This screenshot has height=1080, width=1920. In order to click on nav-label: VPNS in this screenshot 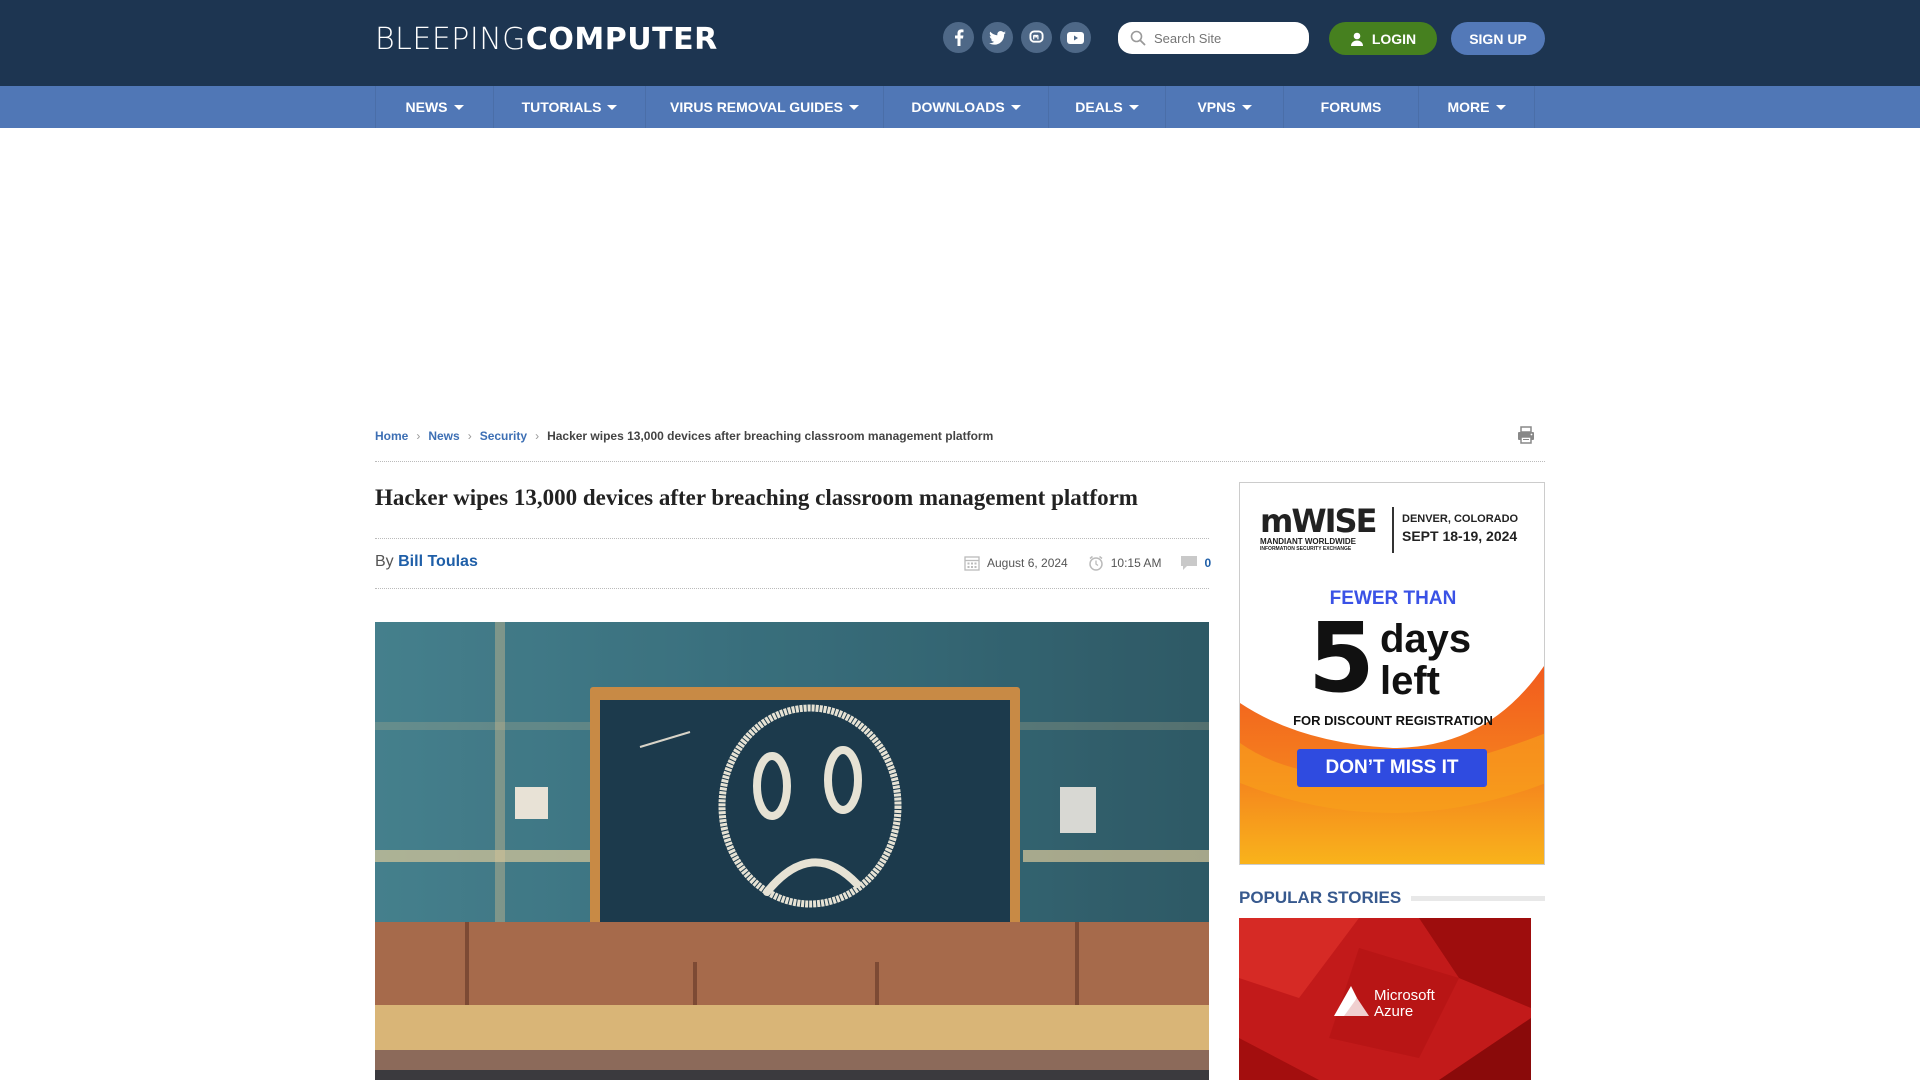, I will do `click(1216, 107)`.